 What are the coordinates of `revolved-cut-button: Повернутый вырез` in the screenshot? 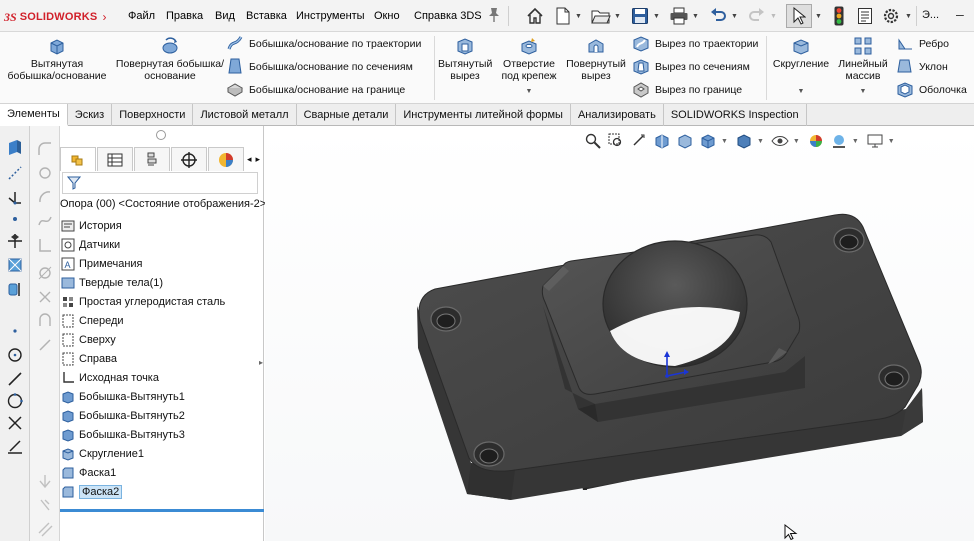 It's located at (596, 59).